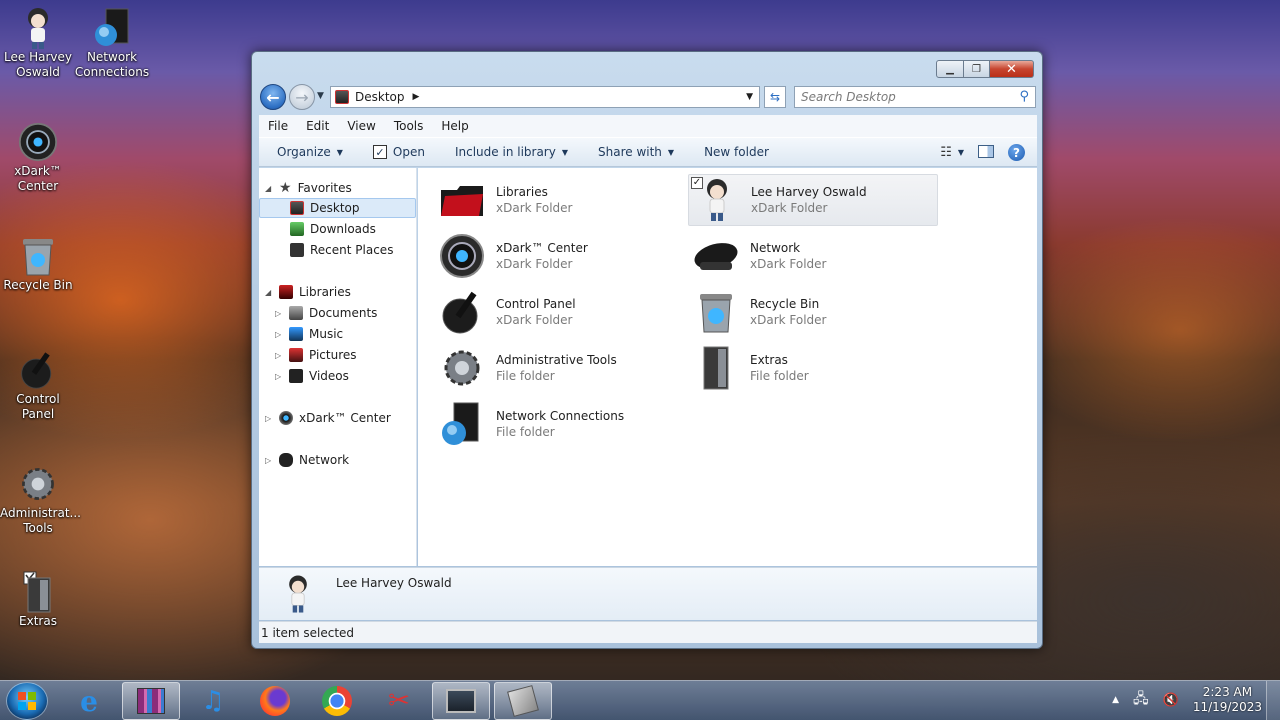 The height and width of the screenshot is (720, 1280). What do you see at coordinates (559, 424) in the screenshot?
I see `file-item-network-connections: Network Connections File folder` at bounding box center [559, 424].